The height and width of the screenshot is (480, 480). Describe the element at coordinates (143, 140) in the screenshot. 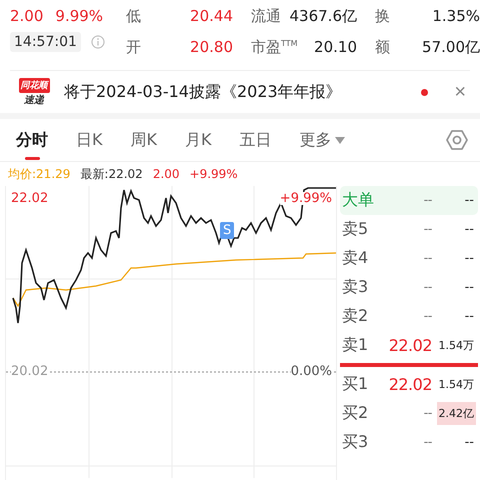

I see `chart-tab: 周K` at that location.